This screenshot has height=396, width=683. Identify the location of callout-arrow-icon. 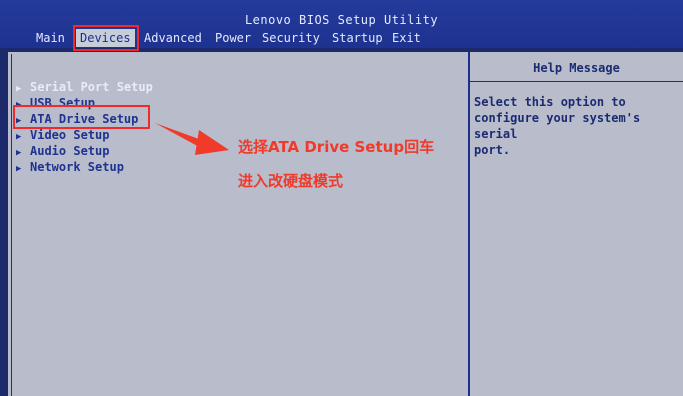
(192, 139).